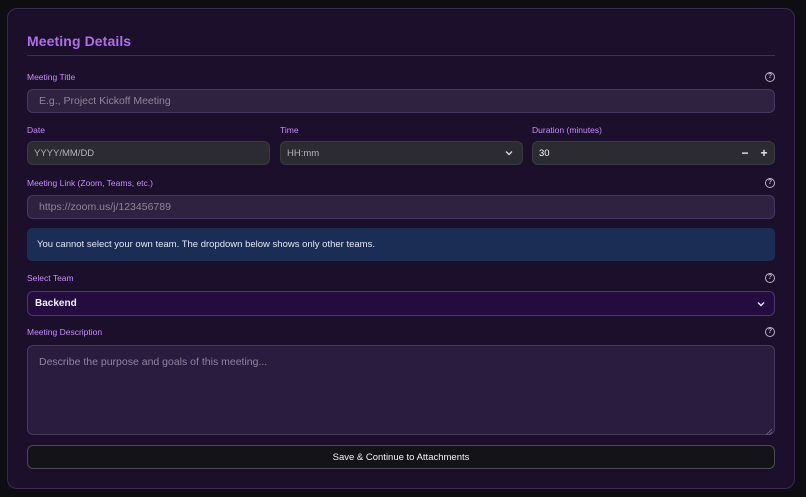 This screenshot has height=497, width=806. I want to click on increment-button: +, so click(764, 153).